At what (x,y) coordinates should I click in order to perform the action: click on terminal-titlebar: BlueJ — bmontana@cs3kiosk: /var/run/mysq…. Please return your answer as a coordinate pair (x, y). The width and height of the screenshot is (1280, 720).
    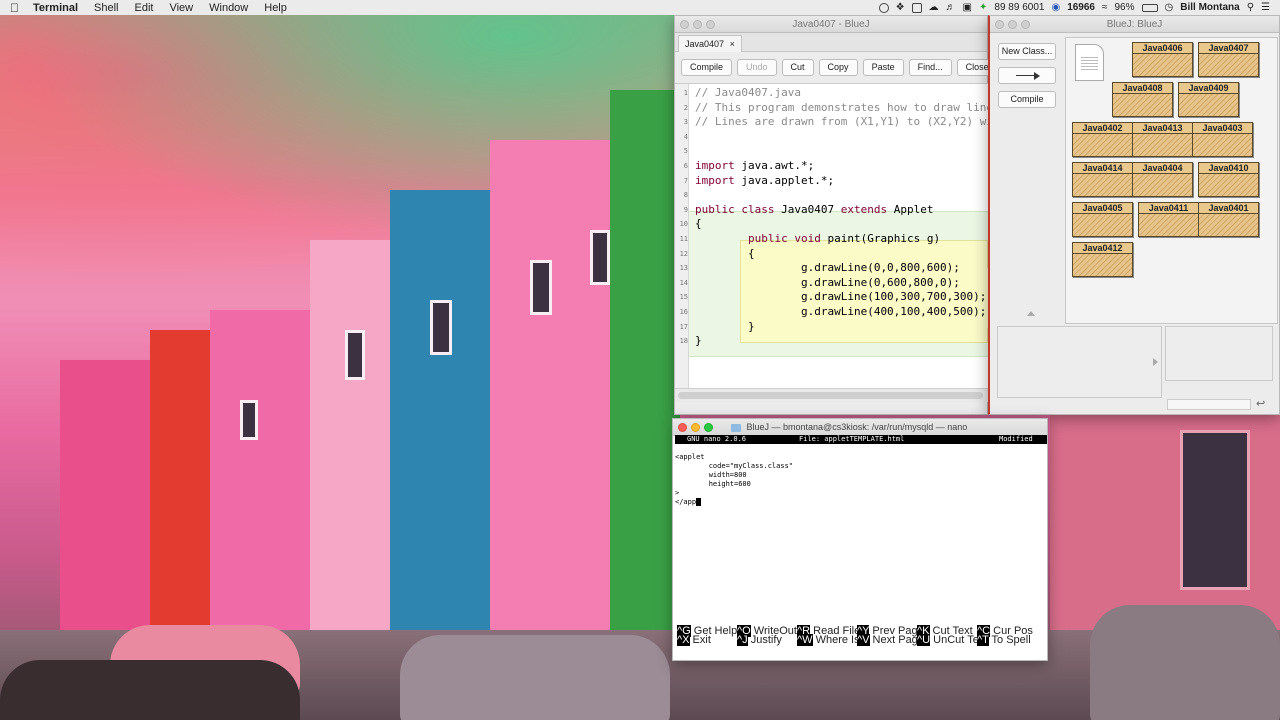
    Looking at the image, I should click on (860, 434).